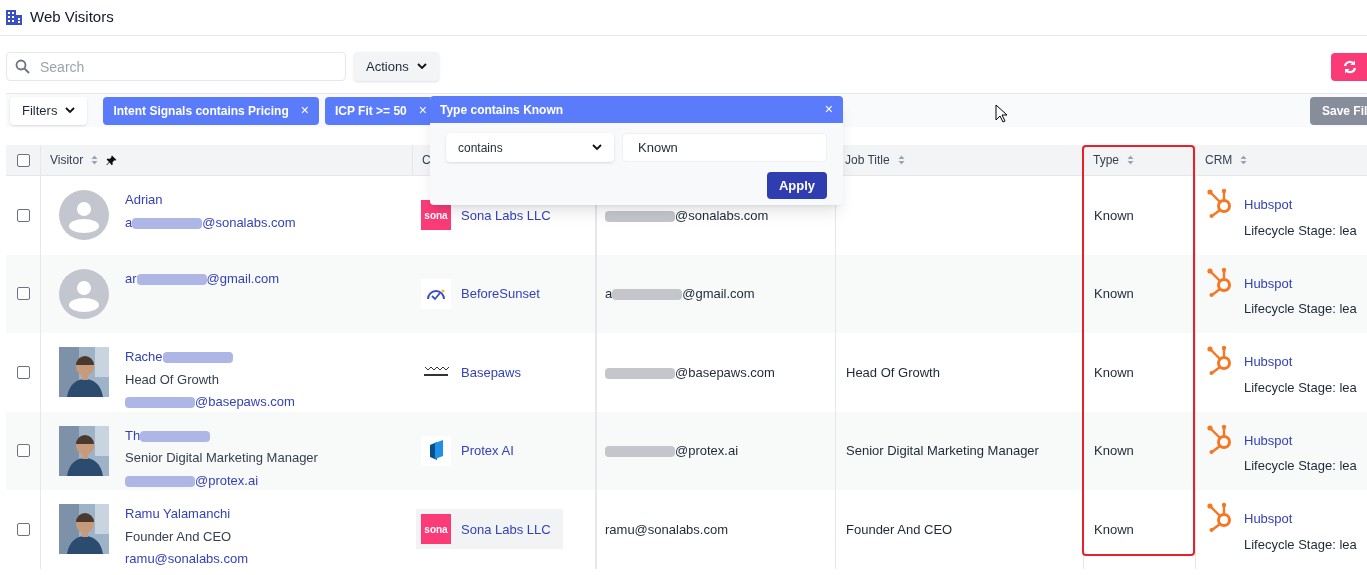 The height and width of the screenshot is (575, 1367). Describe the element at coordinates (724, 147) in the screenshot. I see `value-field: Known` at that location.